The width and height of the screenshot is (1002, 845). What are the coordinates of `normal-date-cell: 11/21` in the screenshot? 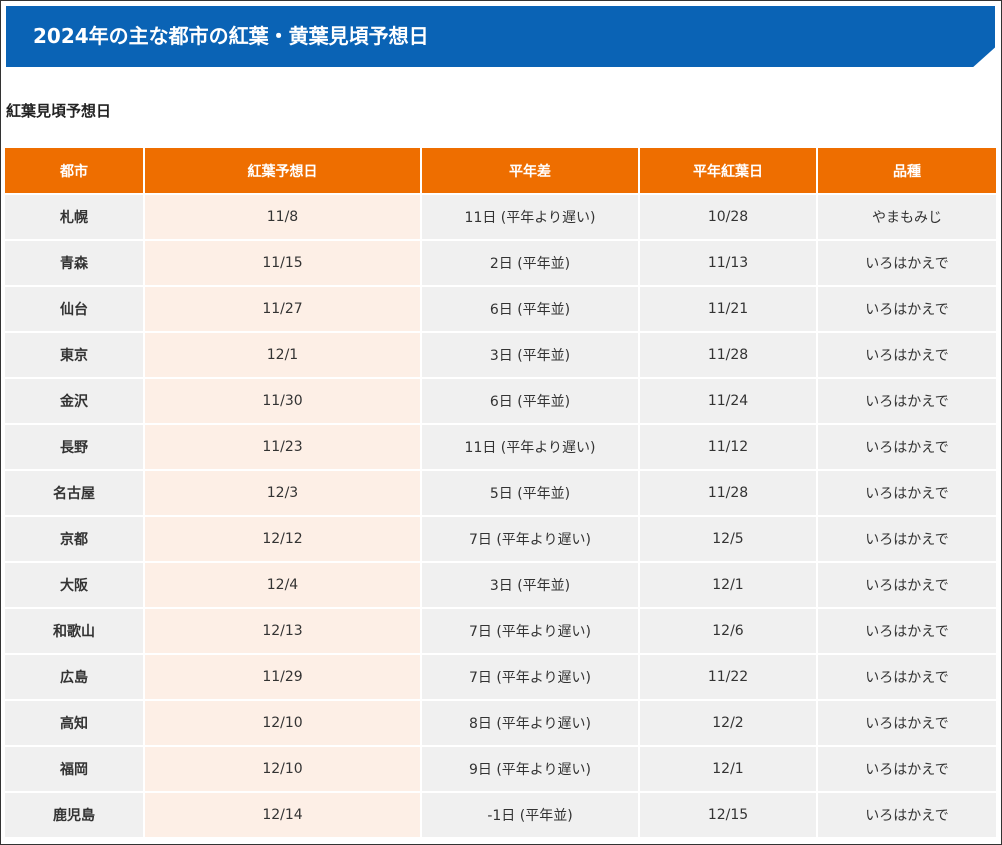 It's located at (728, 308).